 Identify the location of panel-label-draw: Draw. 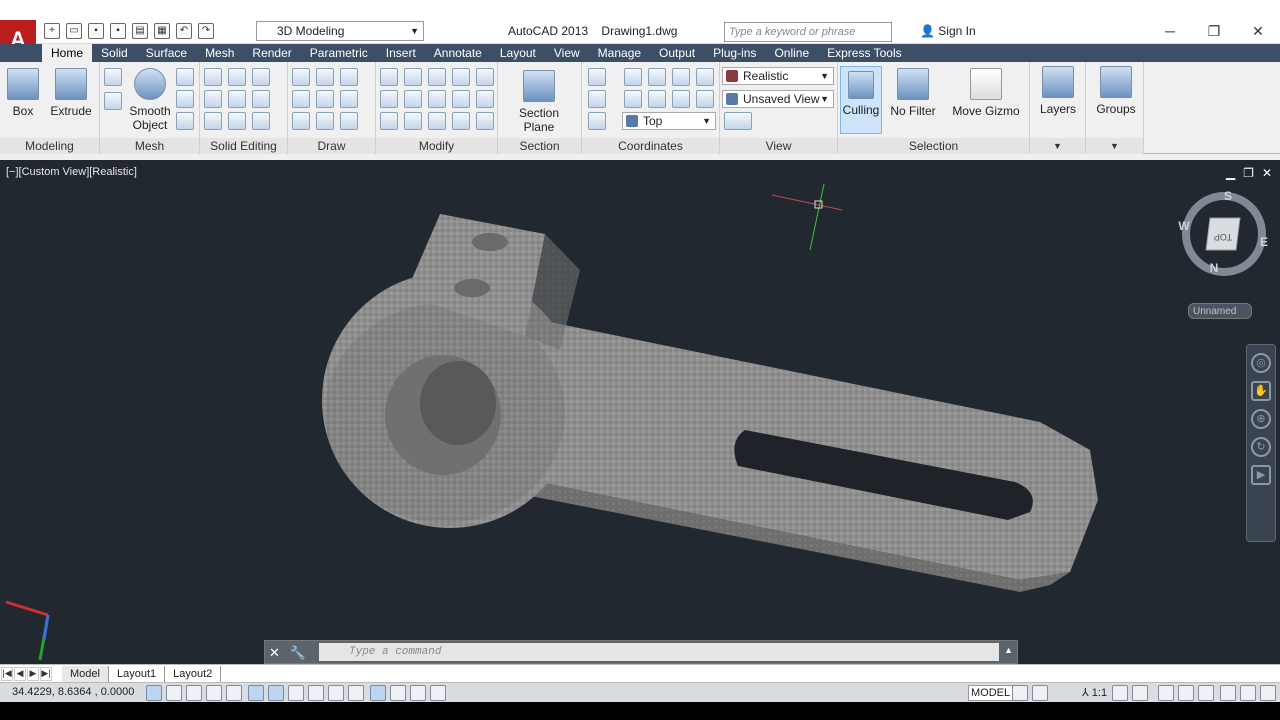
(331, 146).